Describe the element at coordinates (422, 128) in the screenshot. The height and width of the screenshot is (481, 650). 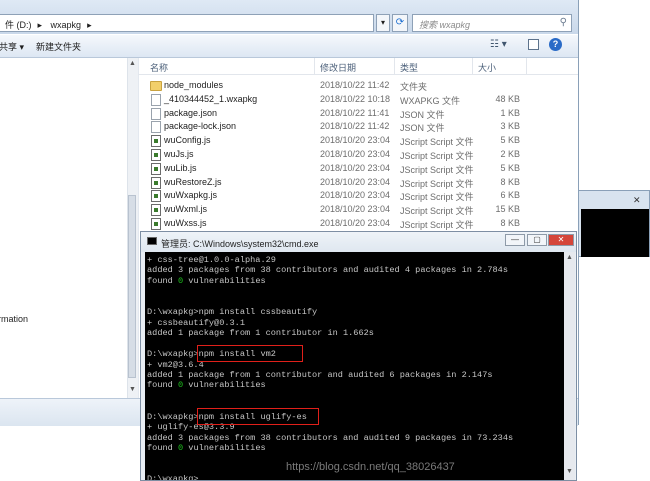
I see `file-type: JSON 文件` at that location.